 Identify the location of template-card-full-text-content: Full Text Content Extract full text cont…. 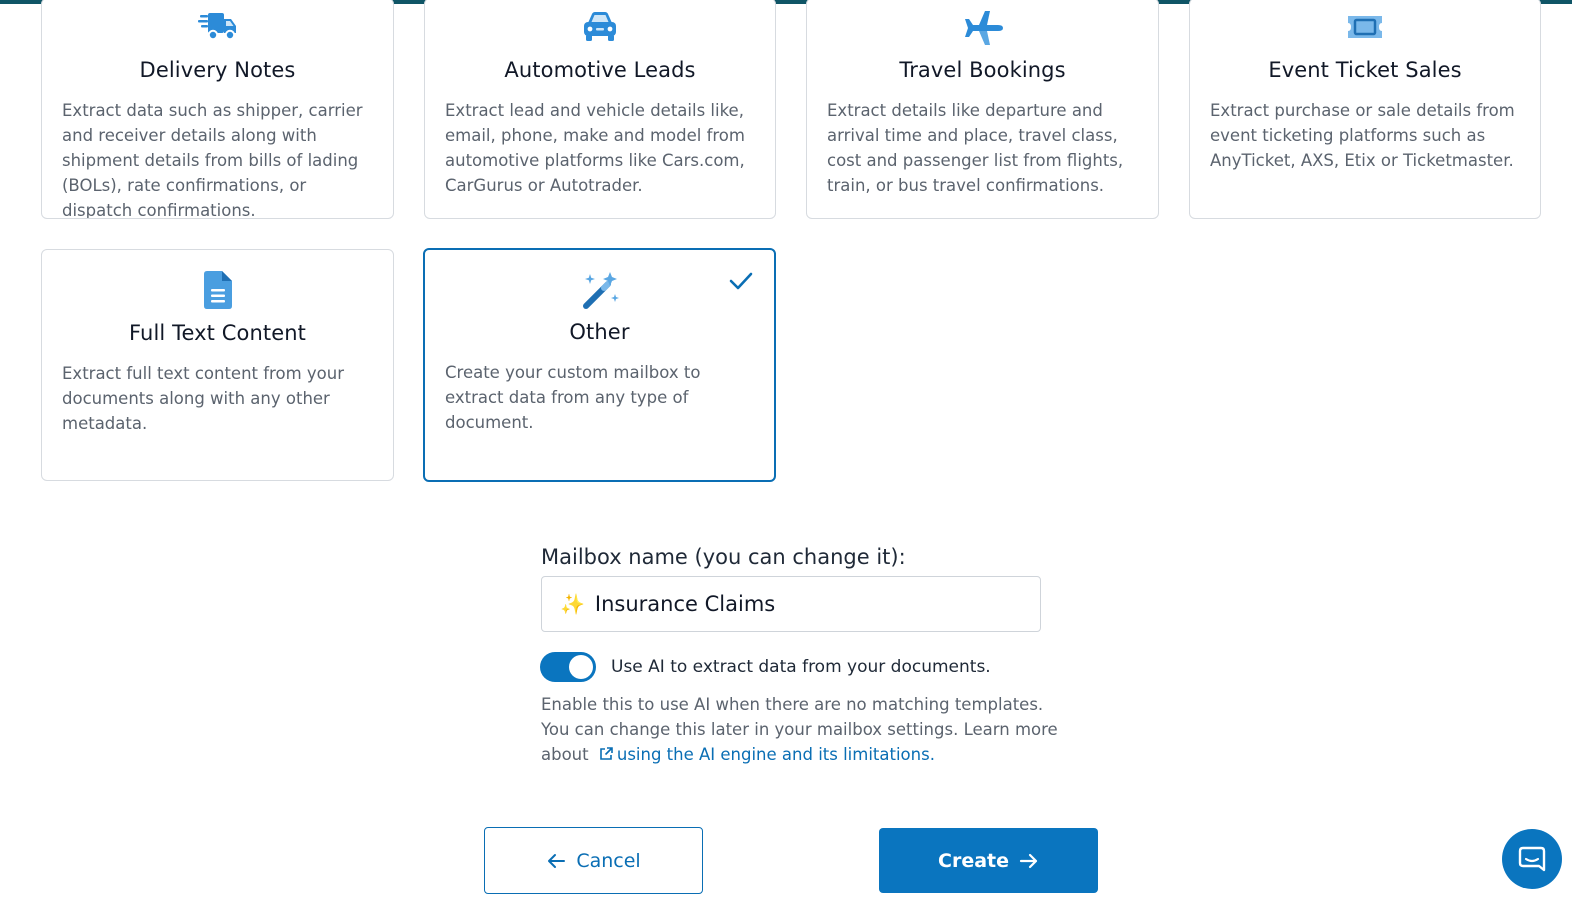
(217, 365).